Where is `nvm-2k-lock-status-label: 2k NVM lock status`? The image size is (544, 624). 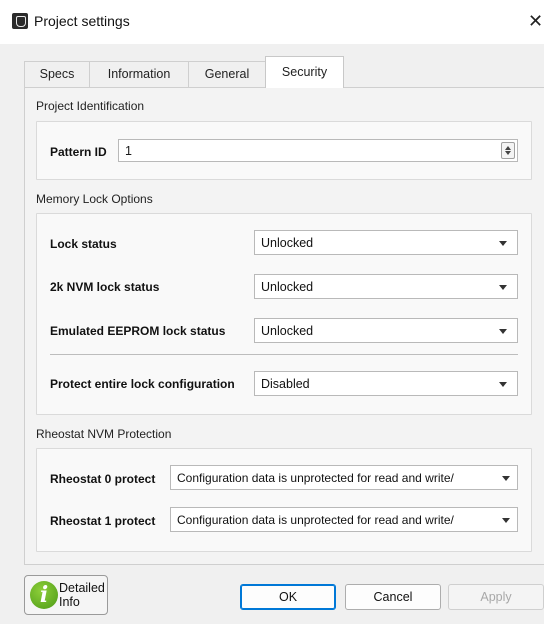
nvm-2k-lock-status-label: 2k NVM lock status is located at coordinates (105, 287).